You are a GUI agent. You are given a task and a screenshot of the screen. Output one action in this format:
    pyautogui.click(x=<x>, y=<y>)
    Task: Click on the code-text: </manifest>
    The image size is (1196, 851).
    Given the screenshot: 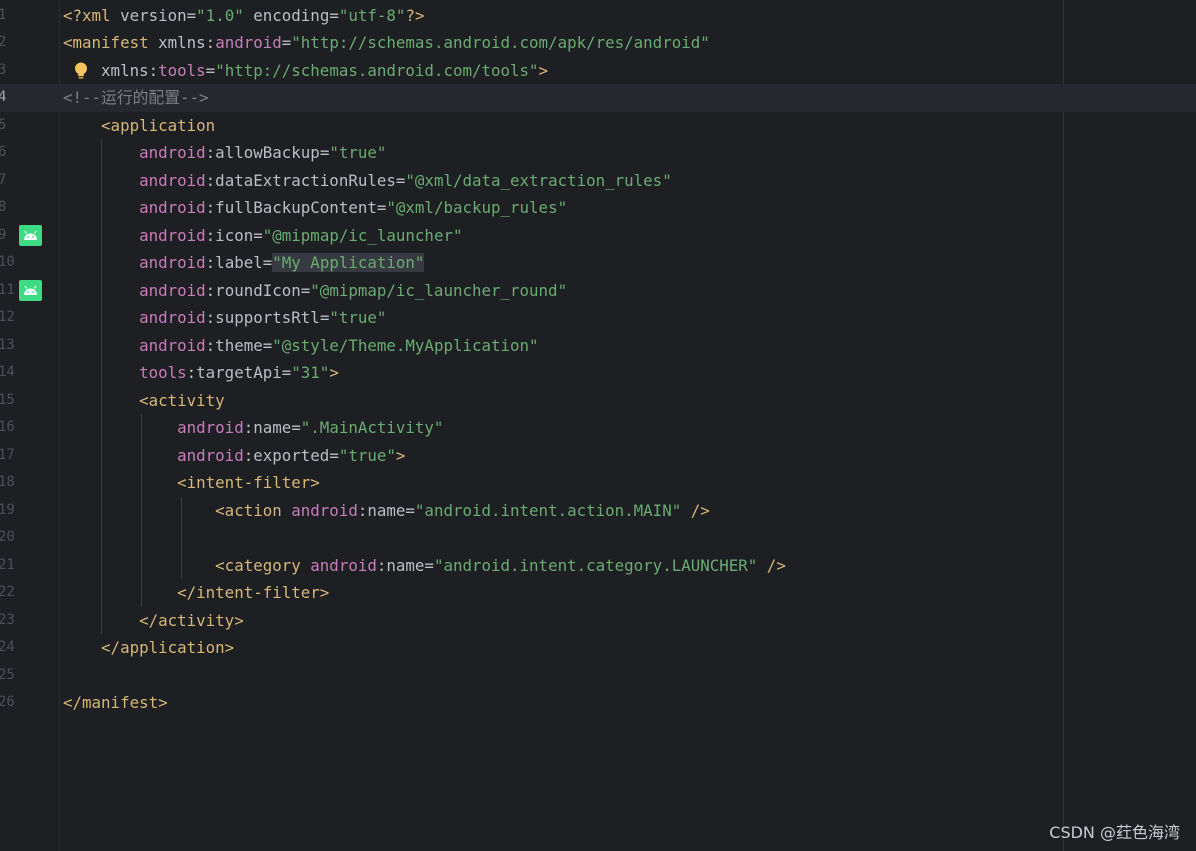 What is the action you would take?
    pyautogui.click(x=115, y=703)
    